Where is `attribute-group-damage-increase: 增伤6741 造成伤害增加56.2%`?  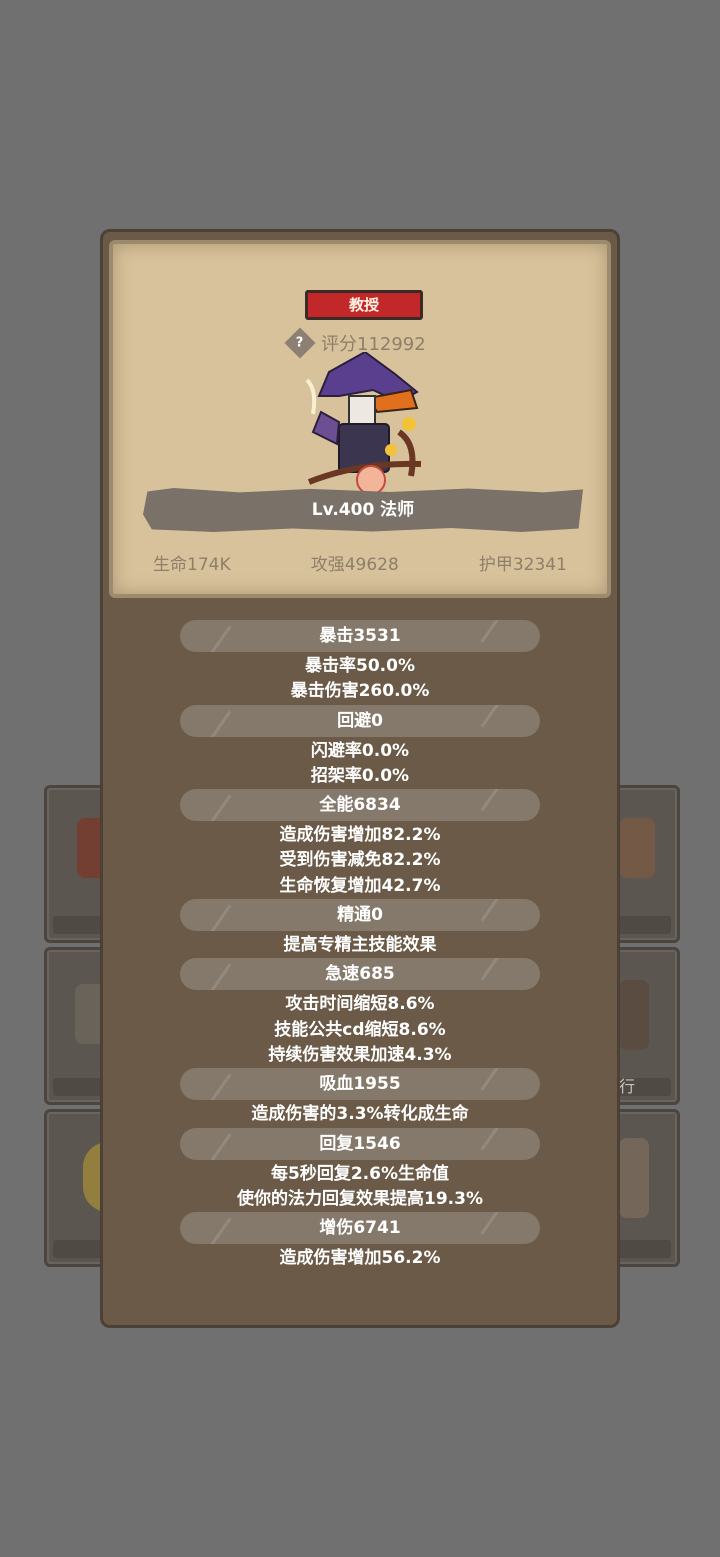
attribute-group-damage-increase: 增伤6741 造成伤害增加56.2% is located at coordinates (360, 1241).